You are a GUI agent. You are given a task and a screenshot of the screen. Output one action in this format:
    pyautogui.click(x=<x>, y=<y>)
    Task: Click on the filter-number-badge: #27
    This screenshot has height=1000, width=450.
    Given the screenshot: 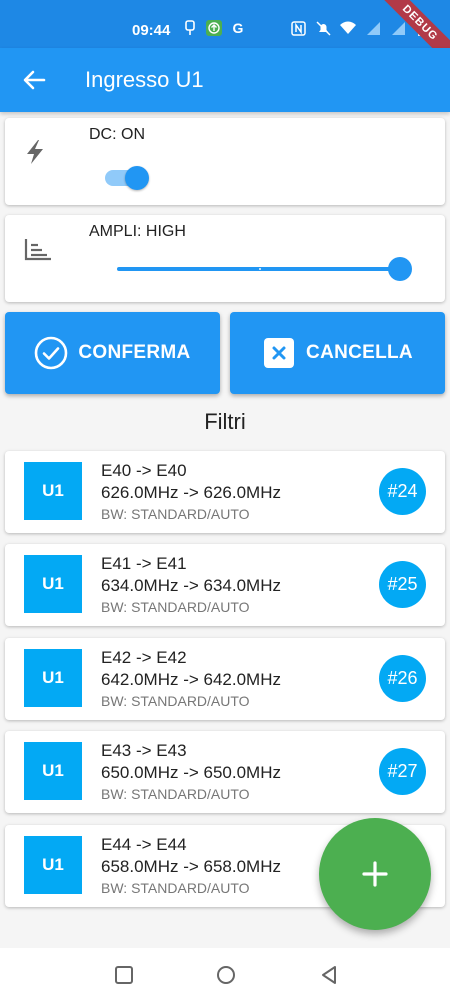 What is the action you would take?
    pyautogui.click(x=402, y=771)
    